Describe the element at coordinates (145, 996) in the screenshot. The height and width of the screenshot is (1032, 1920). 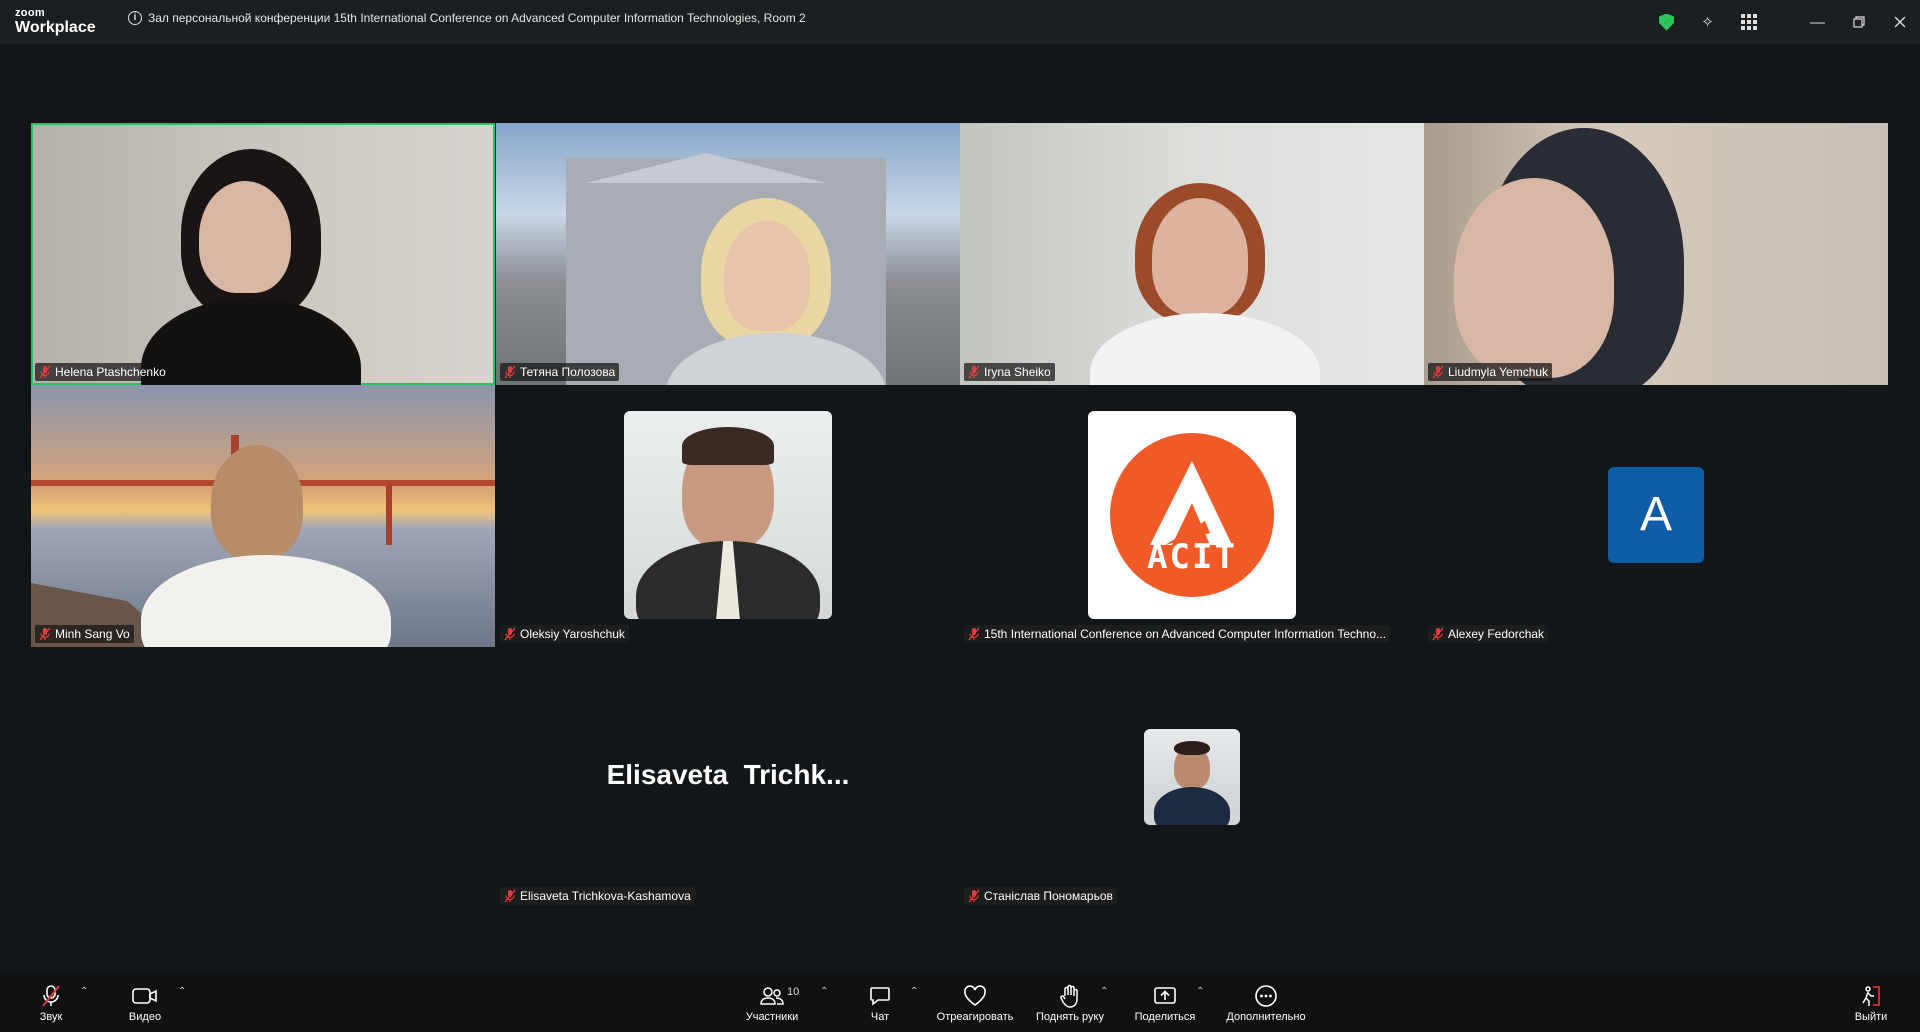
I see `video-camera-icon` at that location.